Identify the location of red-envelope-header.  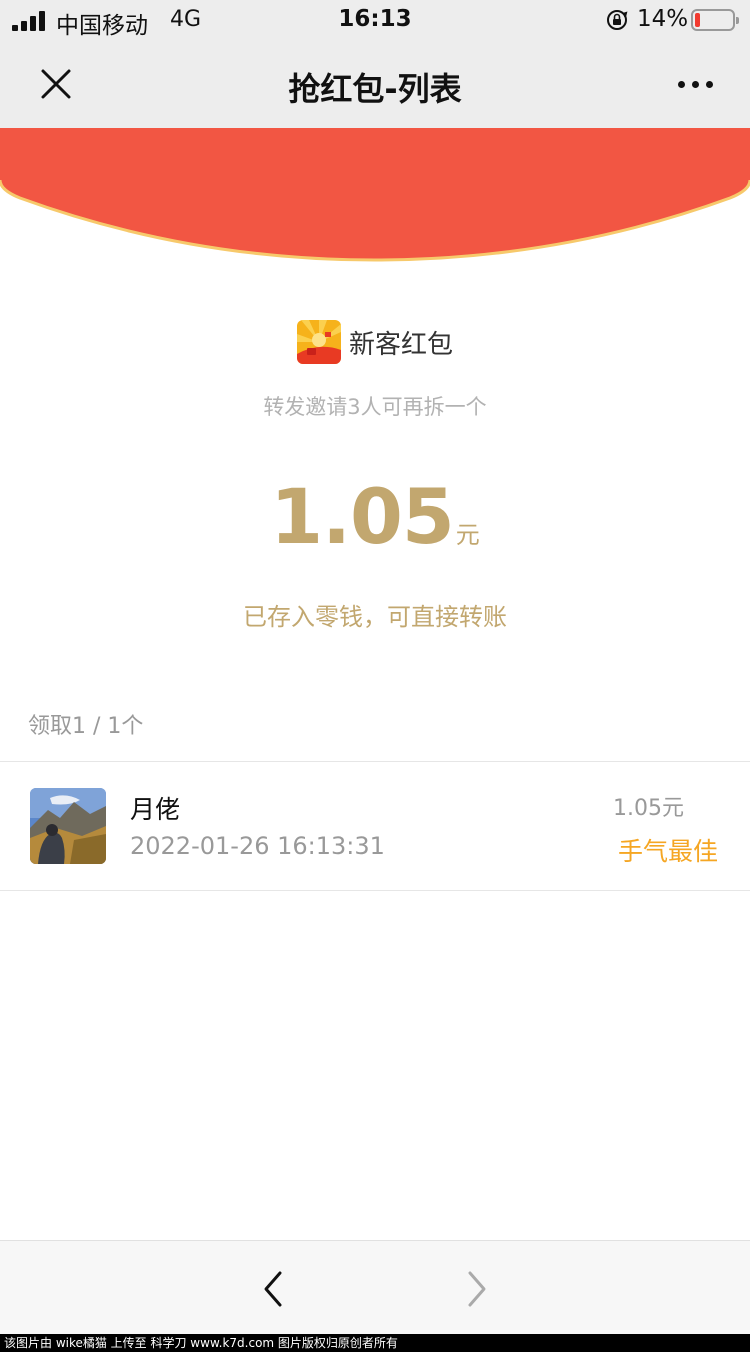
(375, 195).